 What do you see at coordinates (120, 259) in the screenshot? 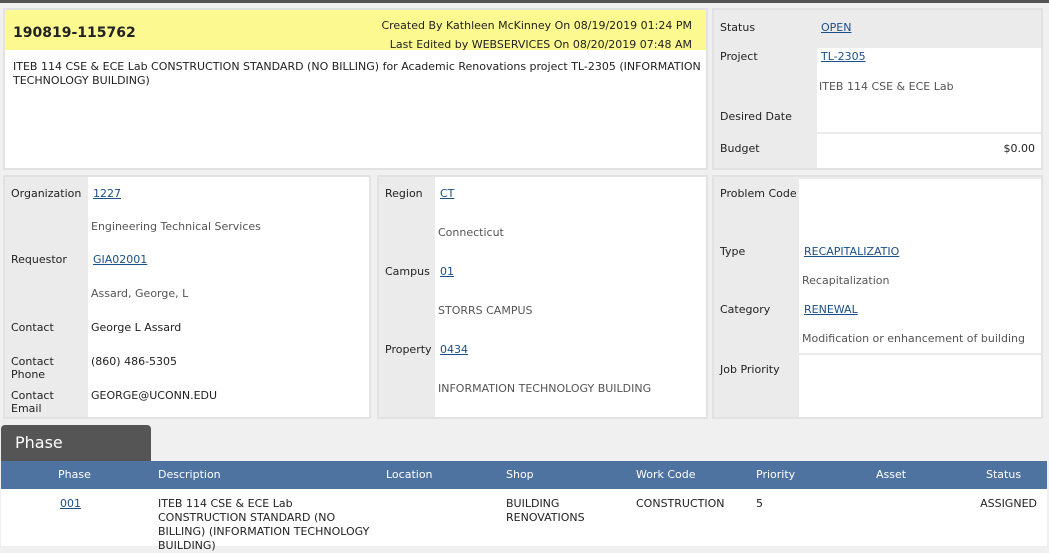
I see `requestor-link: GIA02001` at bounding box center [120, 259].